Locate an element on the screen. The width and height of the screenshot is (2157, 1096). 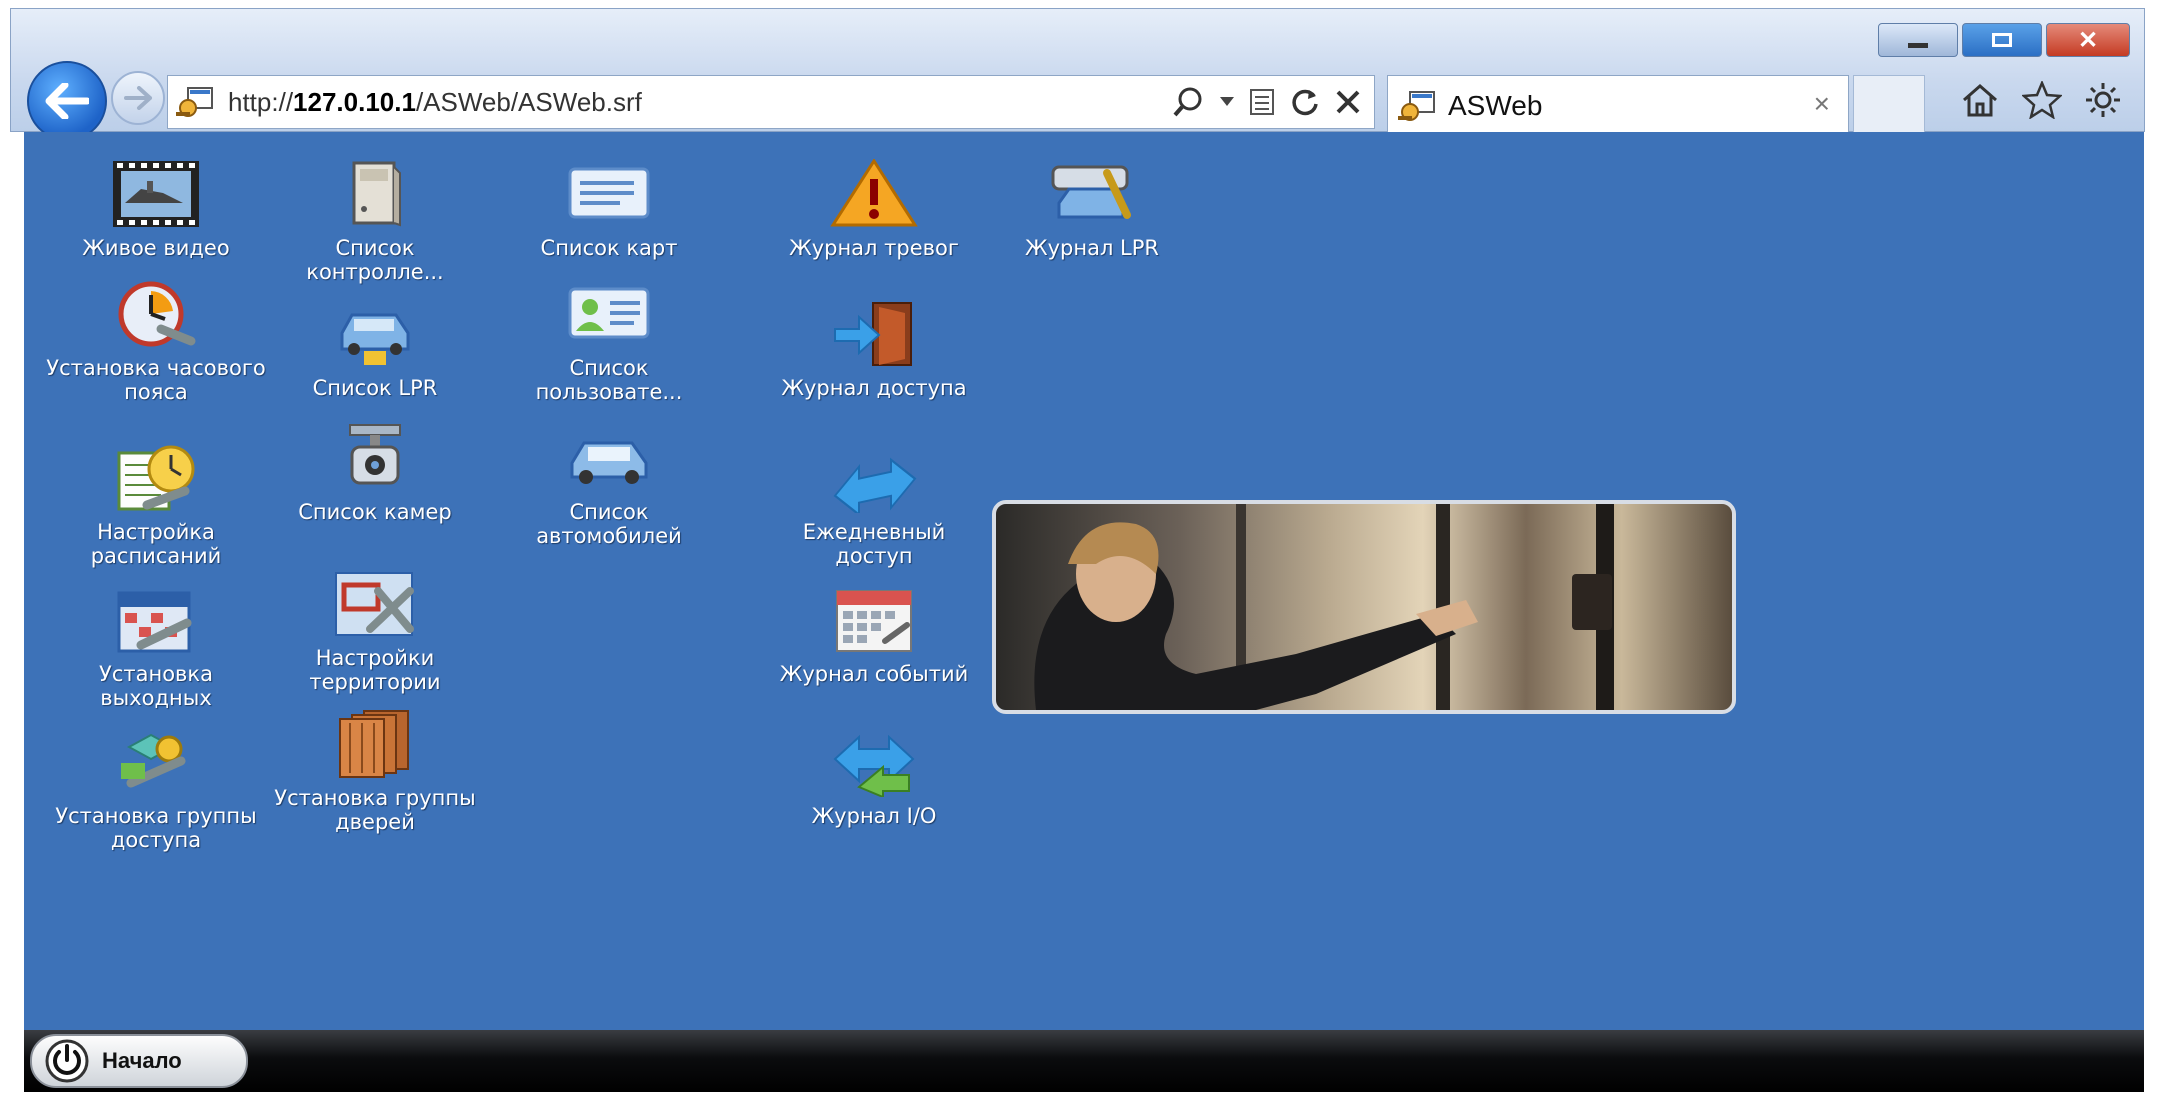
map-tools-icon is located at coordinates (374, 604).